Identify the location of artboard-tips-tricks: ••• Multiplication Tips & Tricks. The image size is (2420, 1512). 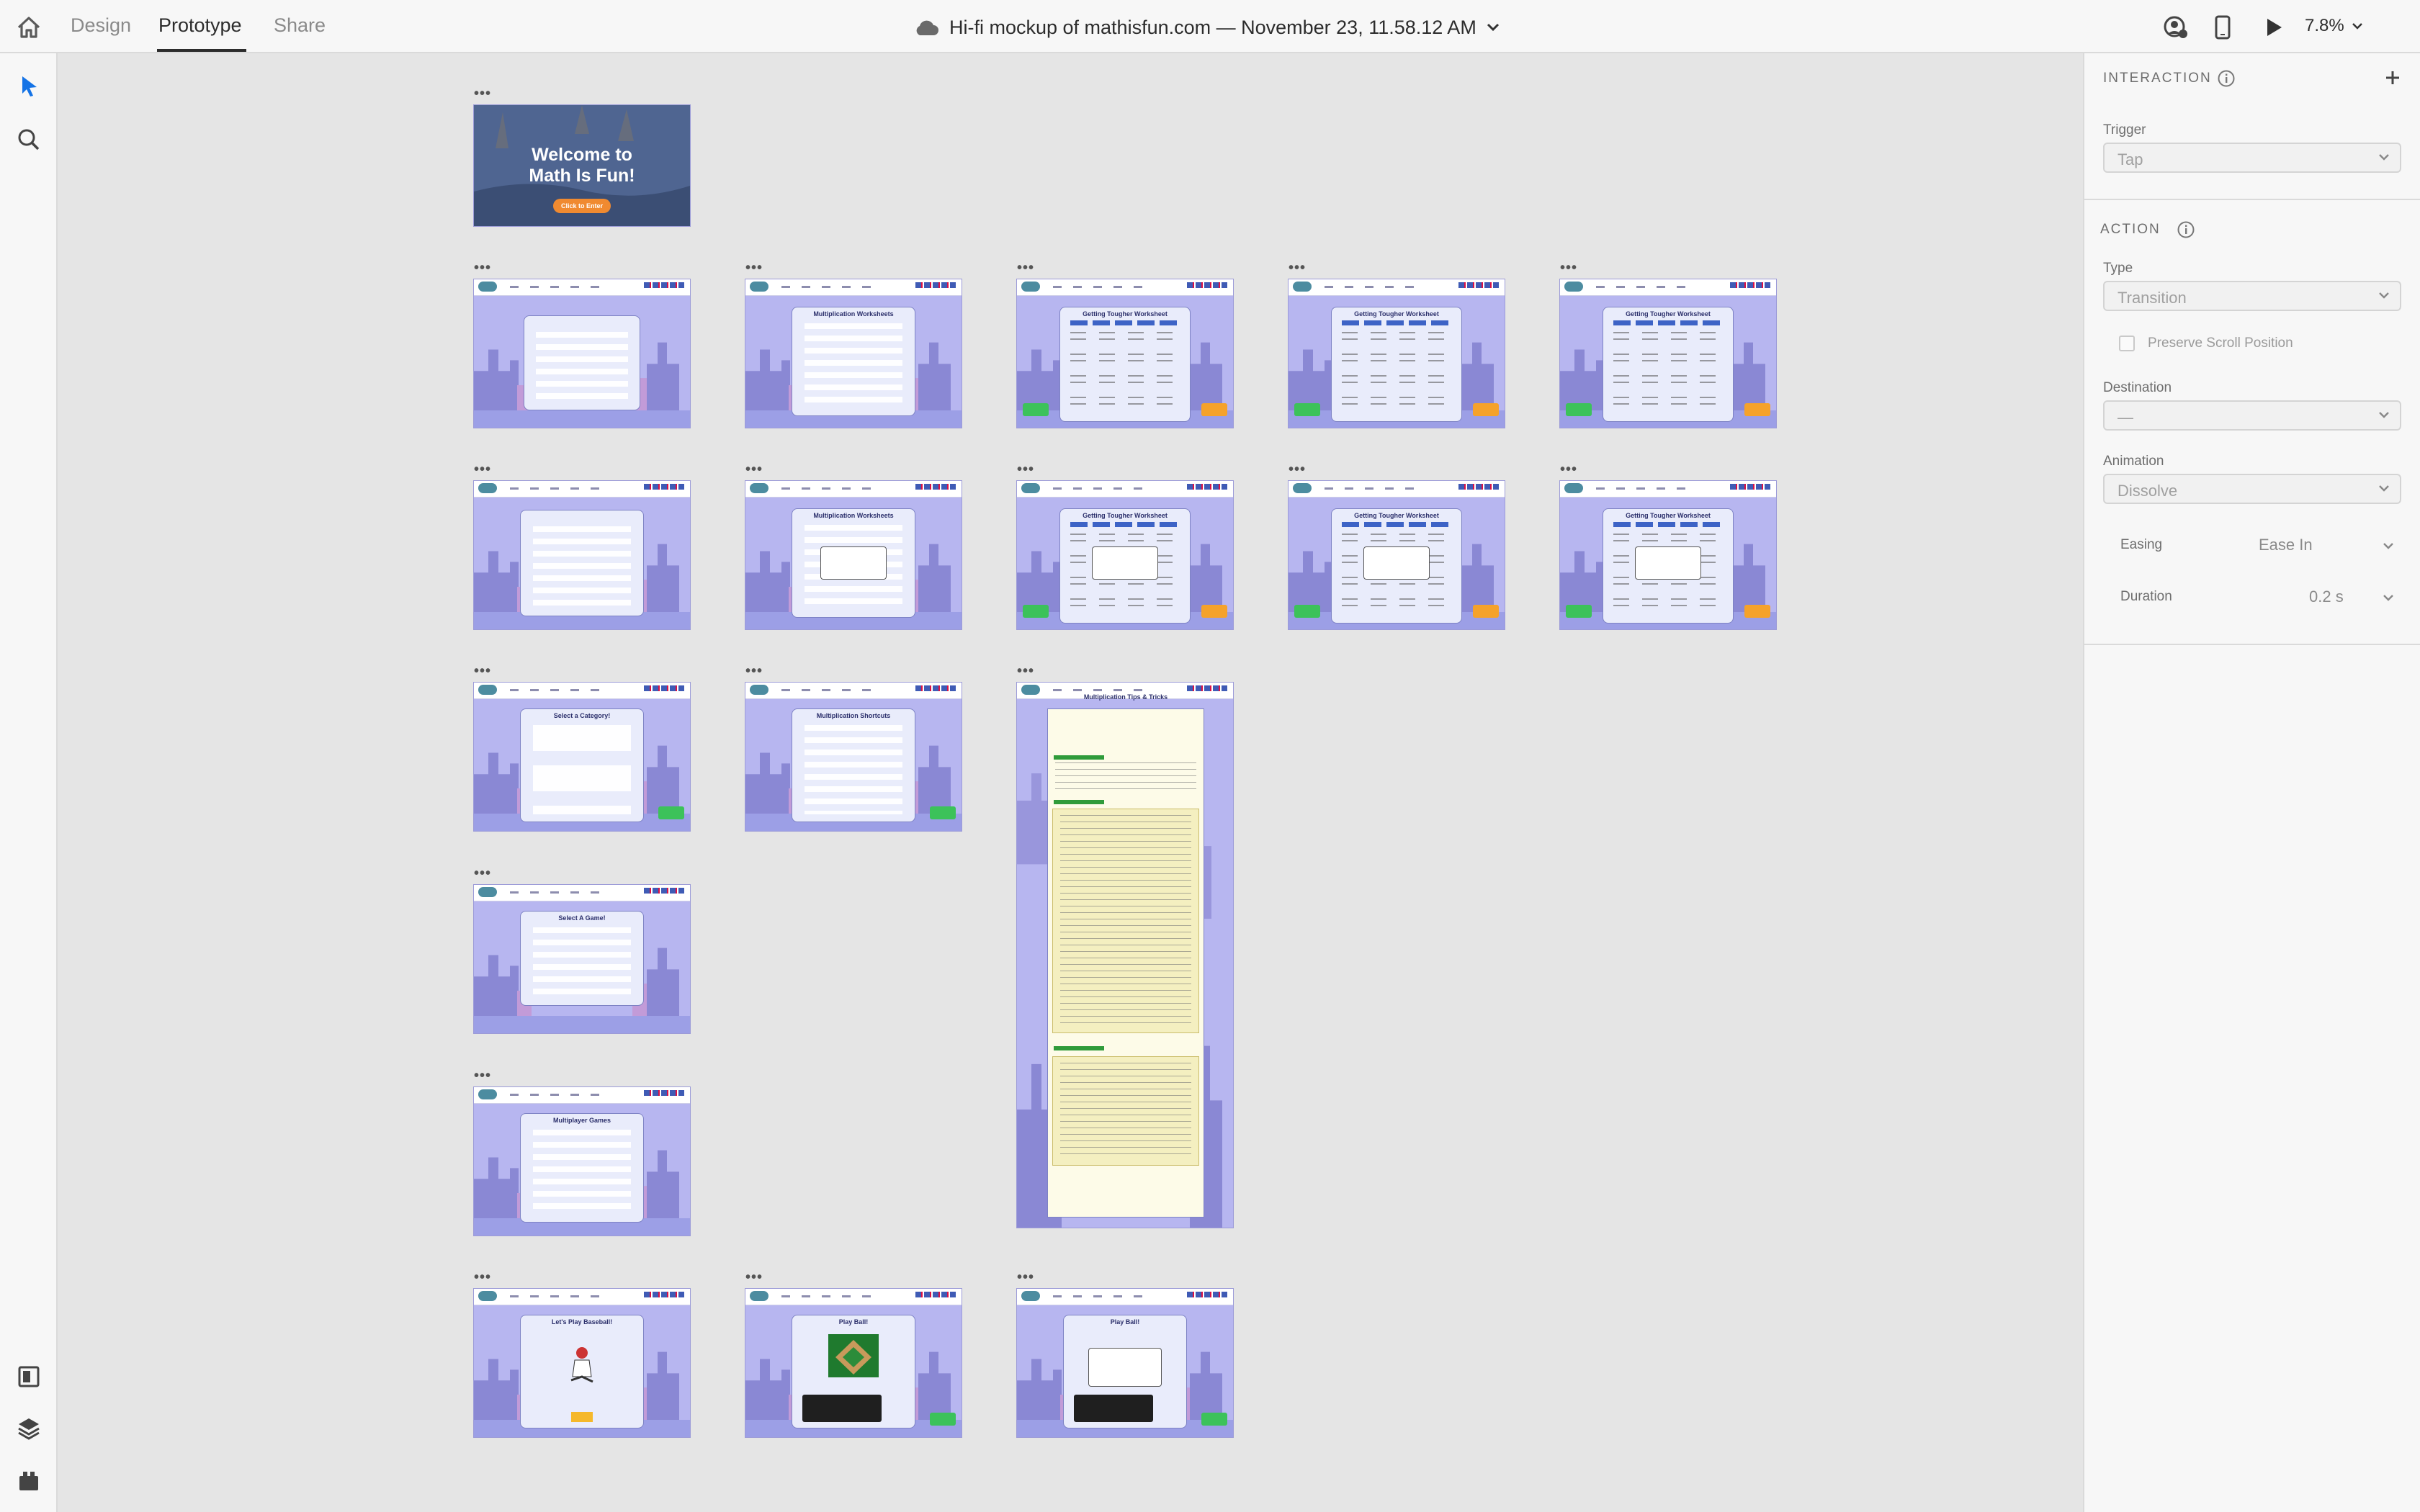
(1125, 946).